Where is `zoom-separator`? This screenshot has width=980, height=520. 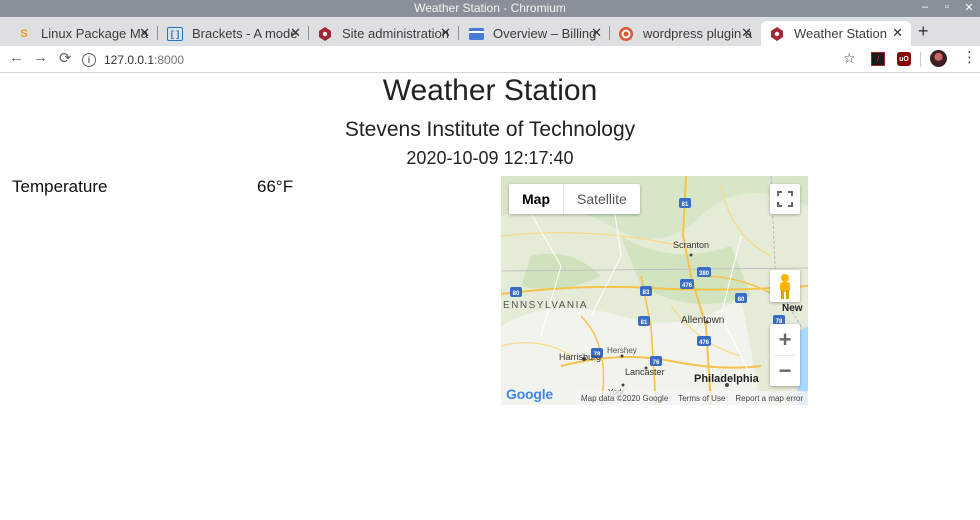
zoom-separator is located at coordinates (785, 355).